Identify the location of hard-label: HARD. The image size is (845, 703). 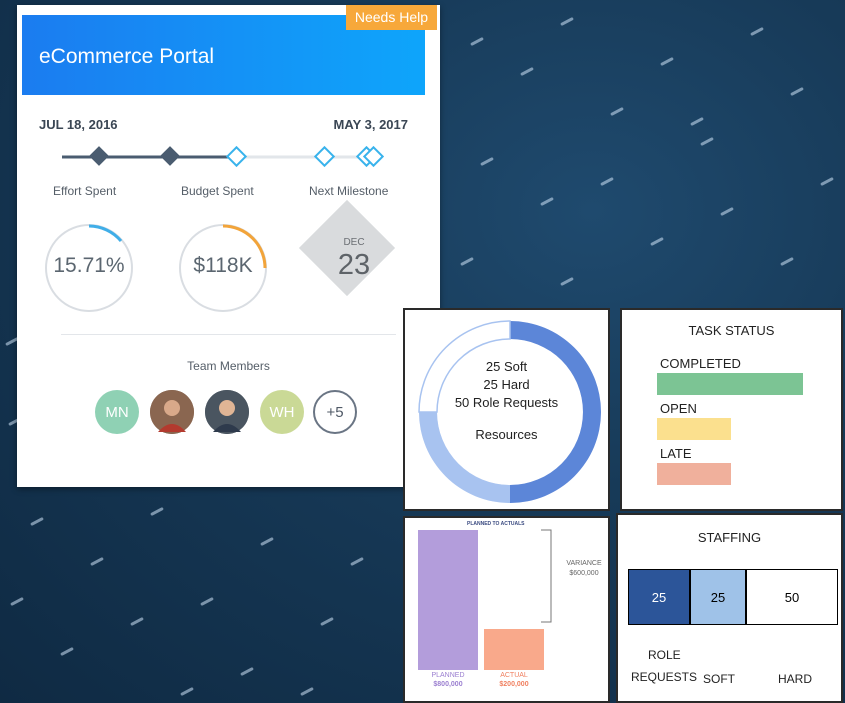
(795, 679).